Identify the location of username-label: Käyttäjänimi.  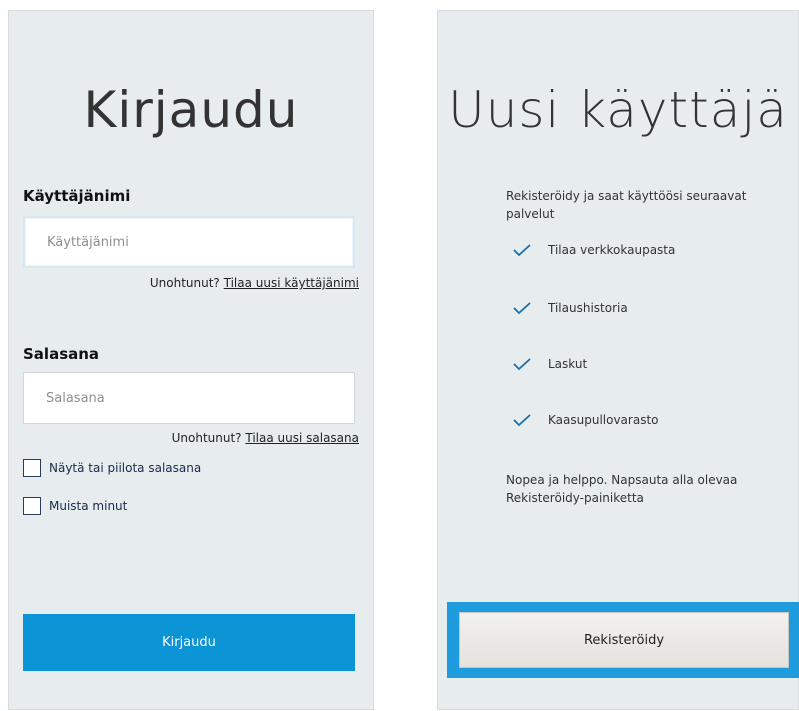
(77, 196).